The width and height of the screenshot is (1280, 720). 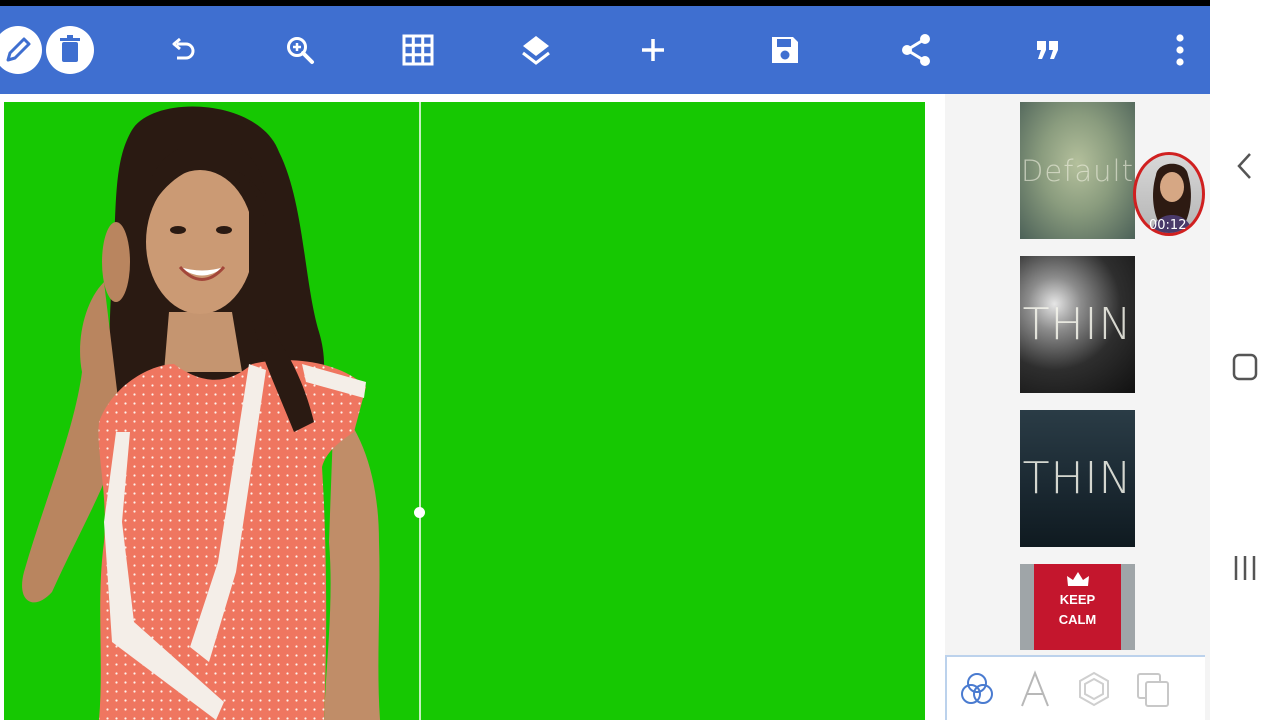 What do you see at coordinates (1170, 197) in the screenshot?
I see `screen-recorder-bubble: 00:12` at bounding box center [1170, 197].